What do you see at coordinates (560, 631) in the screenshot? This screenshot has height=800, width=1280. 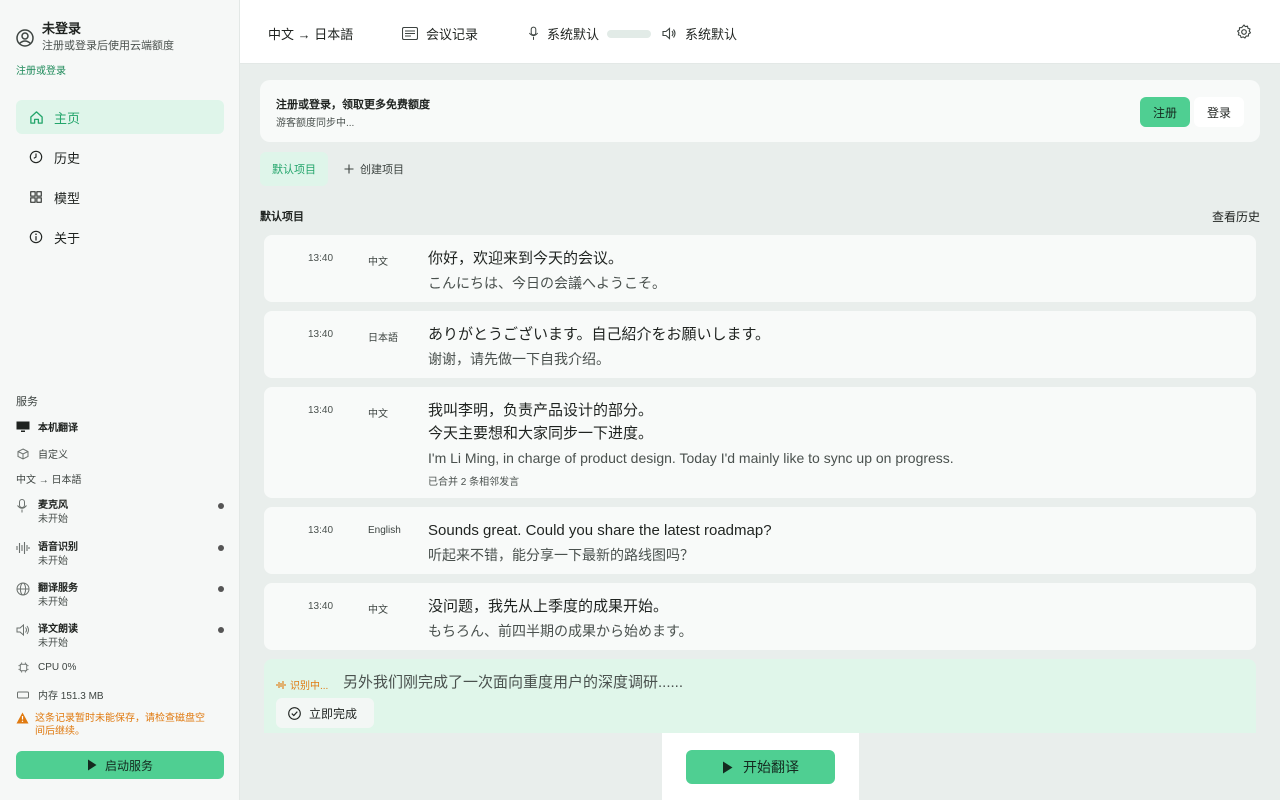 I see `entry-translation: もちろん、前四半期の成果から始めます。` at bounding box center [560, 631].